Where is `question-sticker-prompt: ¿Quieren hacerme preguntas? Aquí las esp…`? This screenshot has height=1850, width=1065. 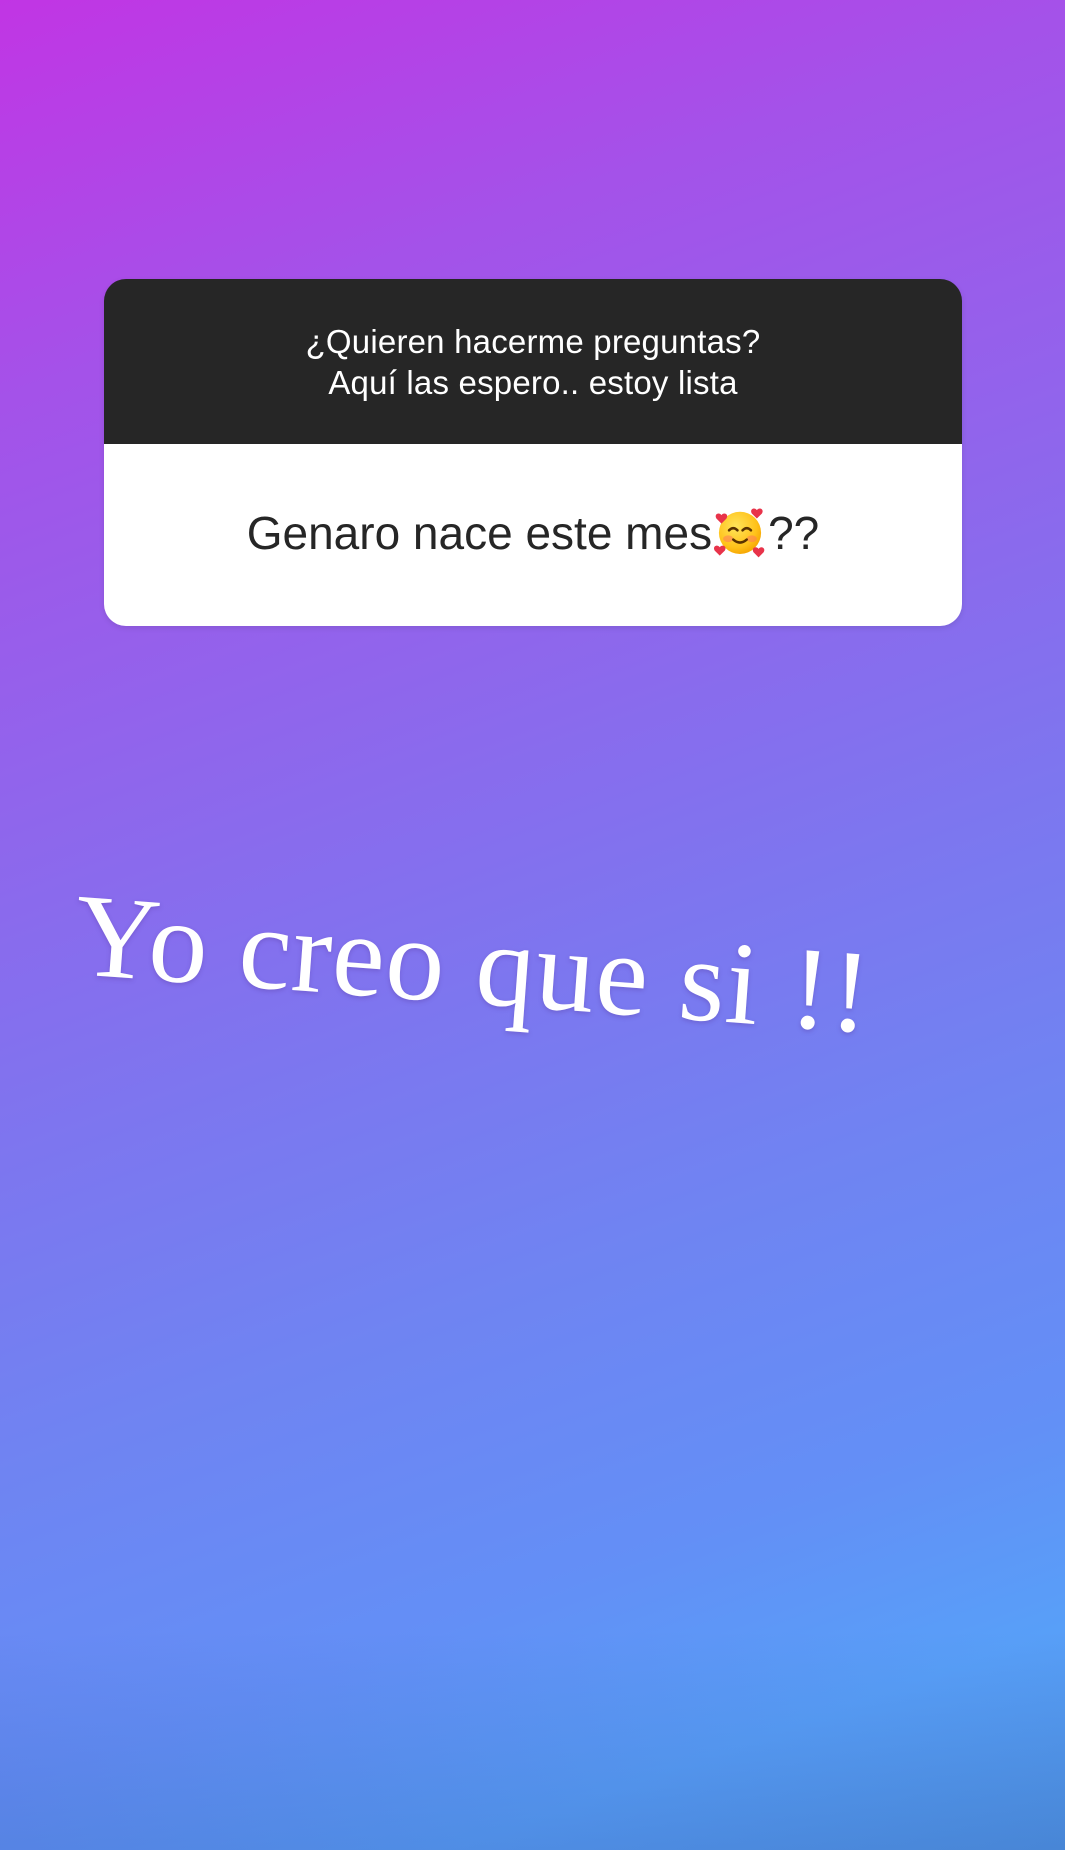 question-sticker-prompt: ¿Quieren hacerme preguntas? Aquí las esp… is located at coordinates (533, 361).